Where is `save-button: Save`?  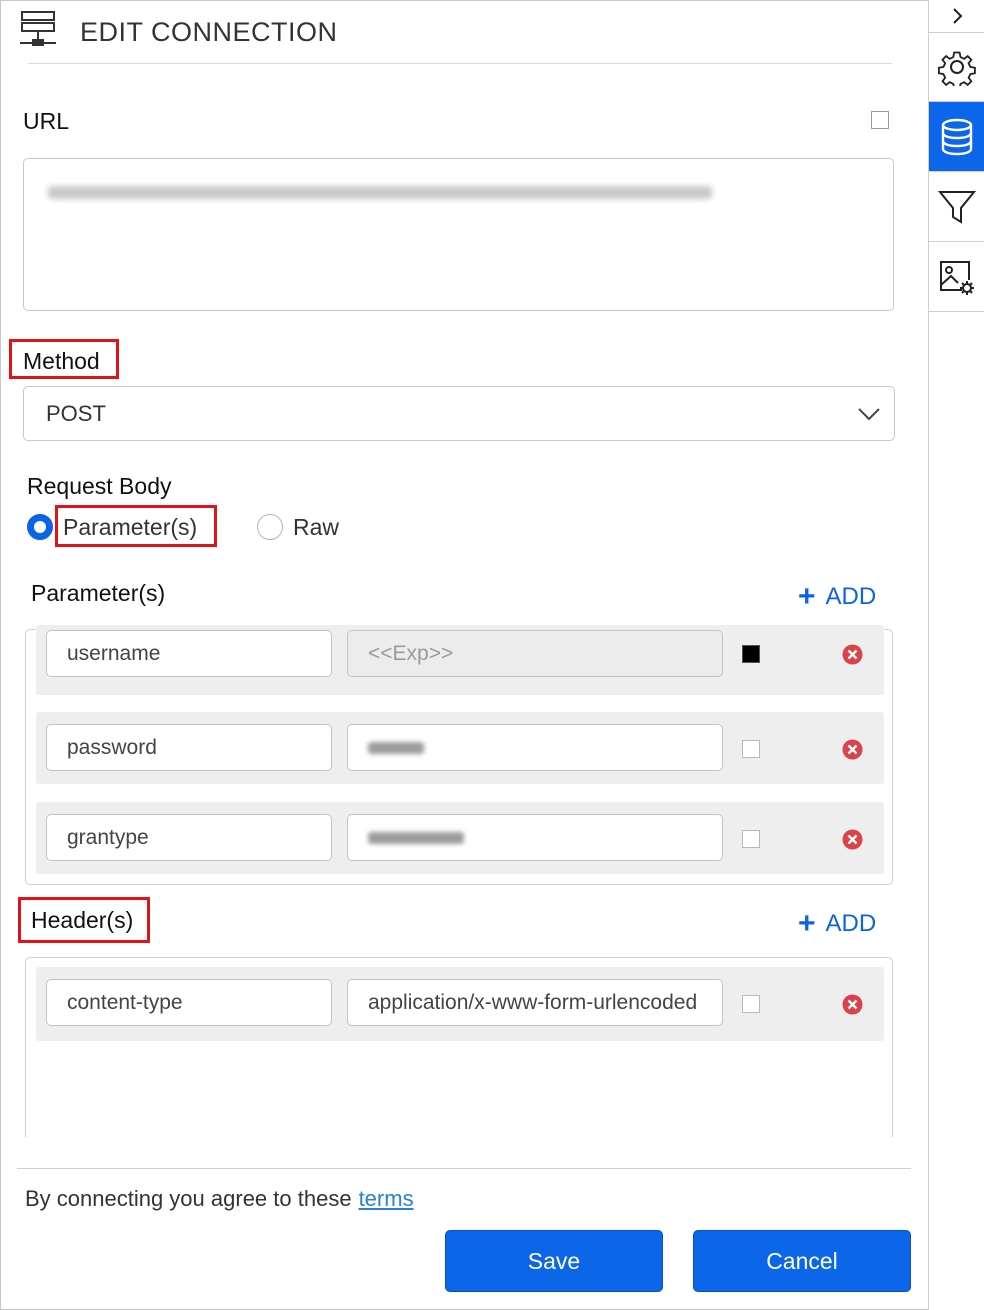 save-button: Save is located at coordinates (554, 1261).